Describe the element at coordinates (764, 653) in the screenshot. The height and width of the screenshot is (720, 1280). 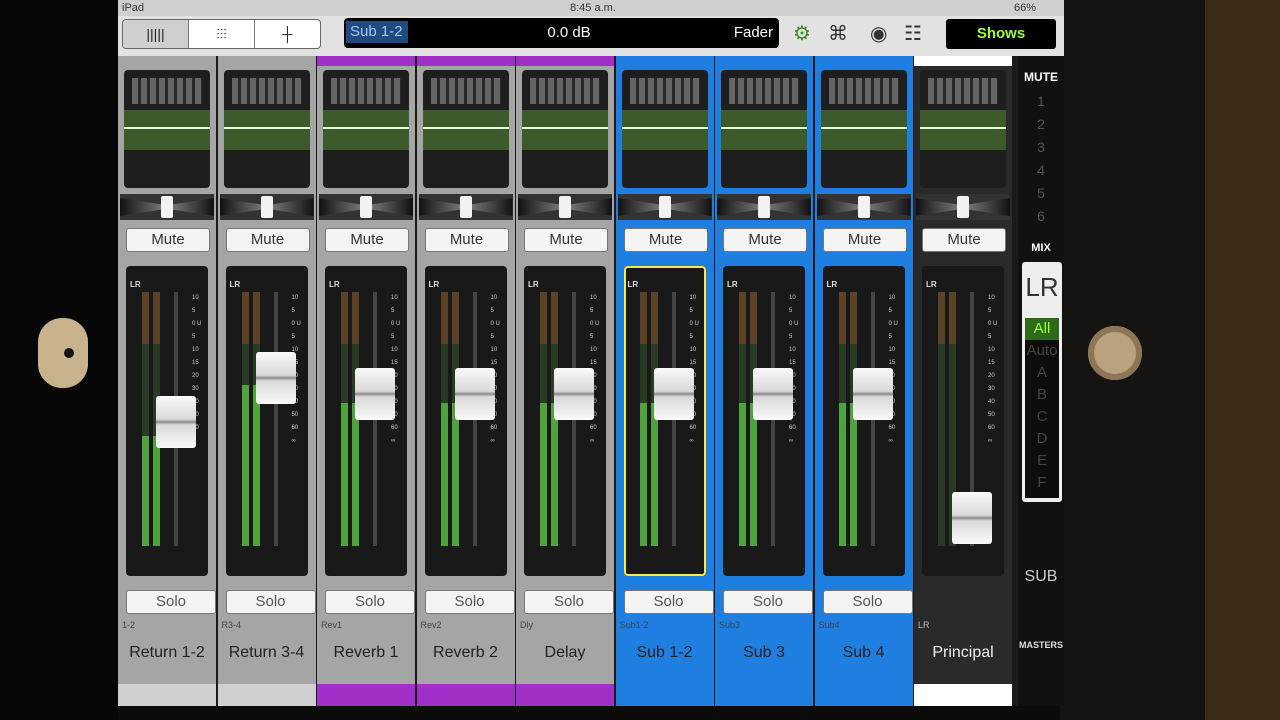
I see `strip-name: Sub 3` at that location.